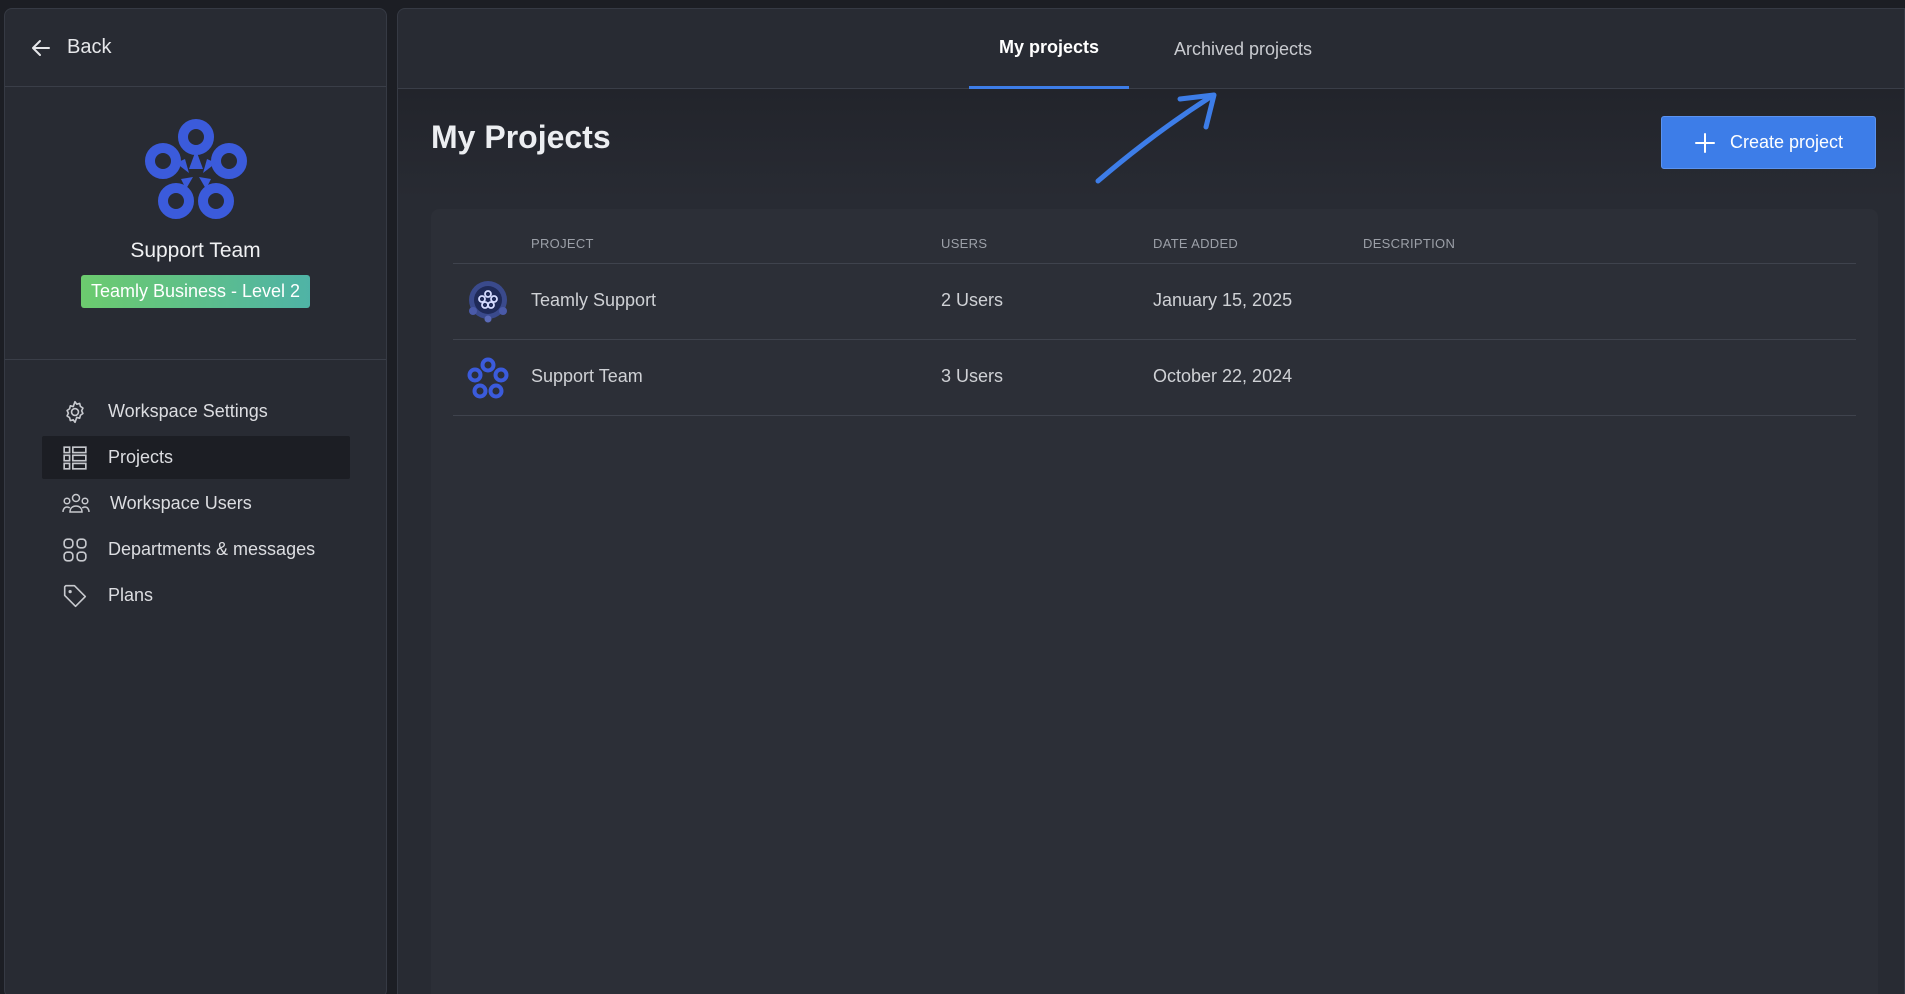 This screenshot has height=994, width=1905. What do you see at coordinates (1243, 49) in the screenshot?
I see `tab-archived-projects: Archived projects` at bounding box center [1243, 49].